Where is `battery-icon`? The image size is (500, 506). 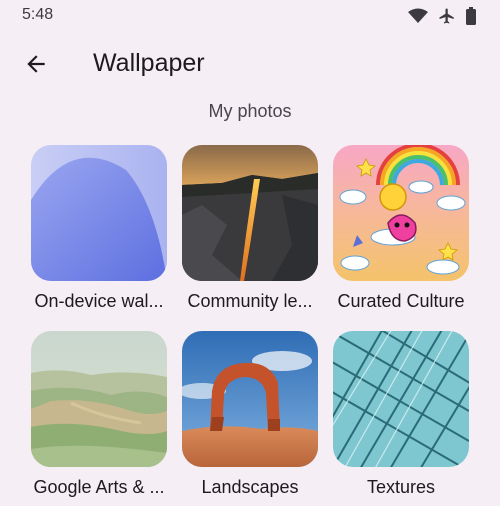
battery-icon is located at coordinates (471, 16).